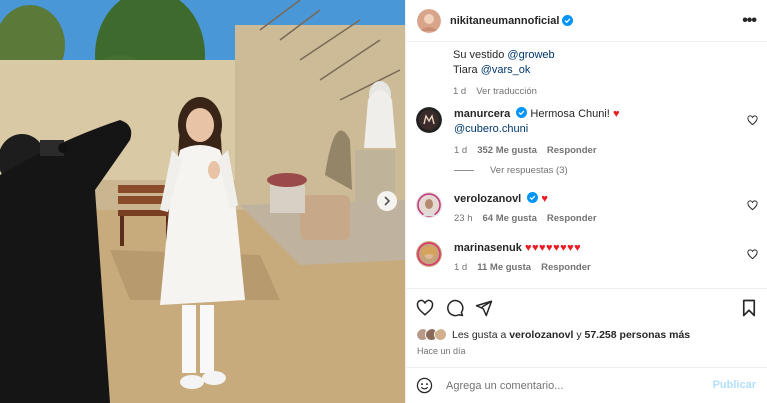  I want to click on mention-link: @groweb, so click(530, 55).